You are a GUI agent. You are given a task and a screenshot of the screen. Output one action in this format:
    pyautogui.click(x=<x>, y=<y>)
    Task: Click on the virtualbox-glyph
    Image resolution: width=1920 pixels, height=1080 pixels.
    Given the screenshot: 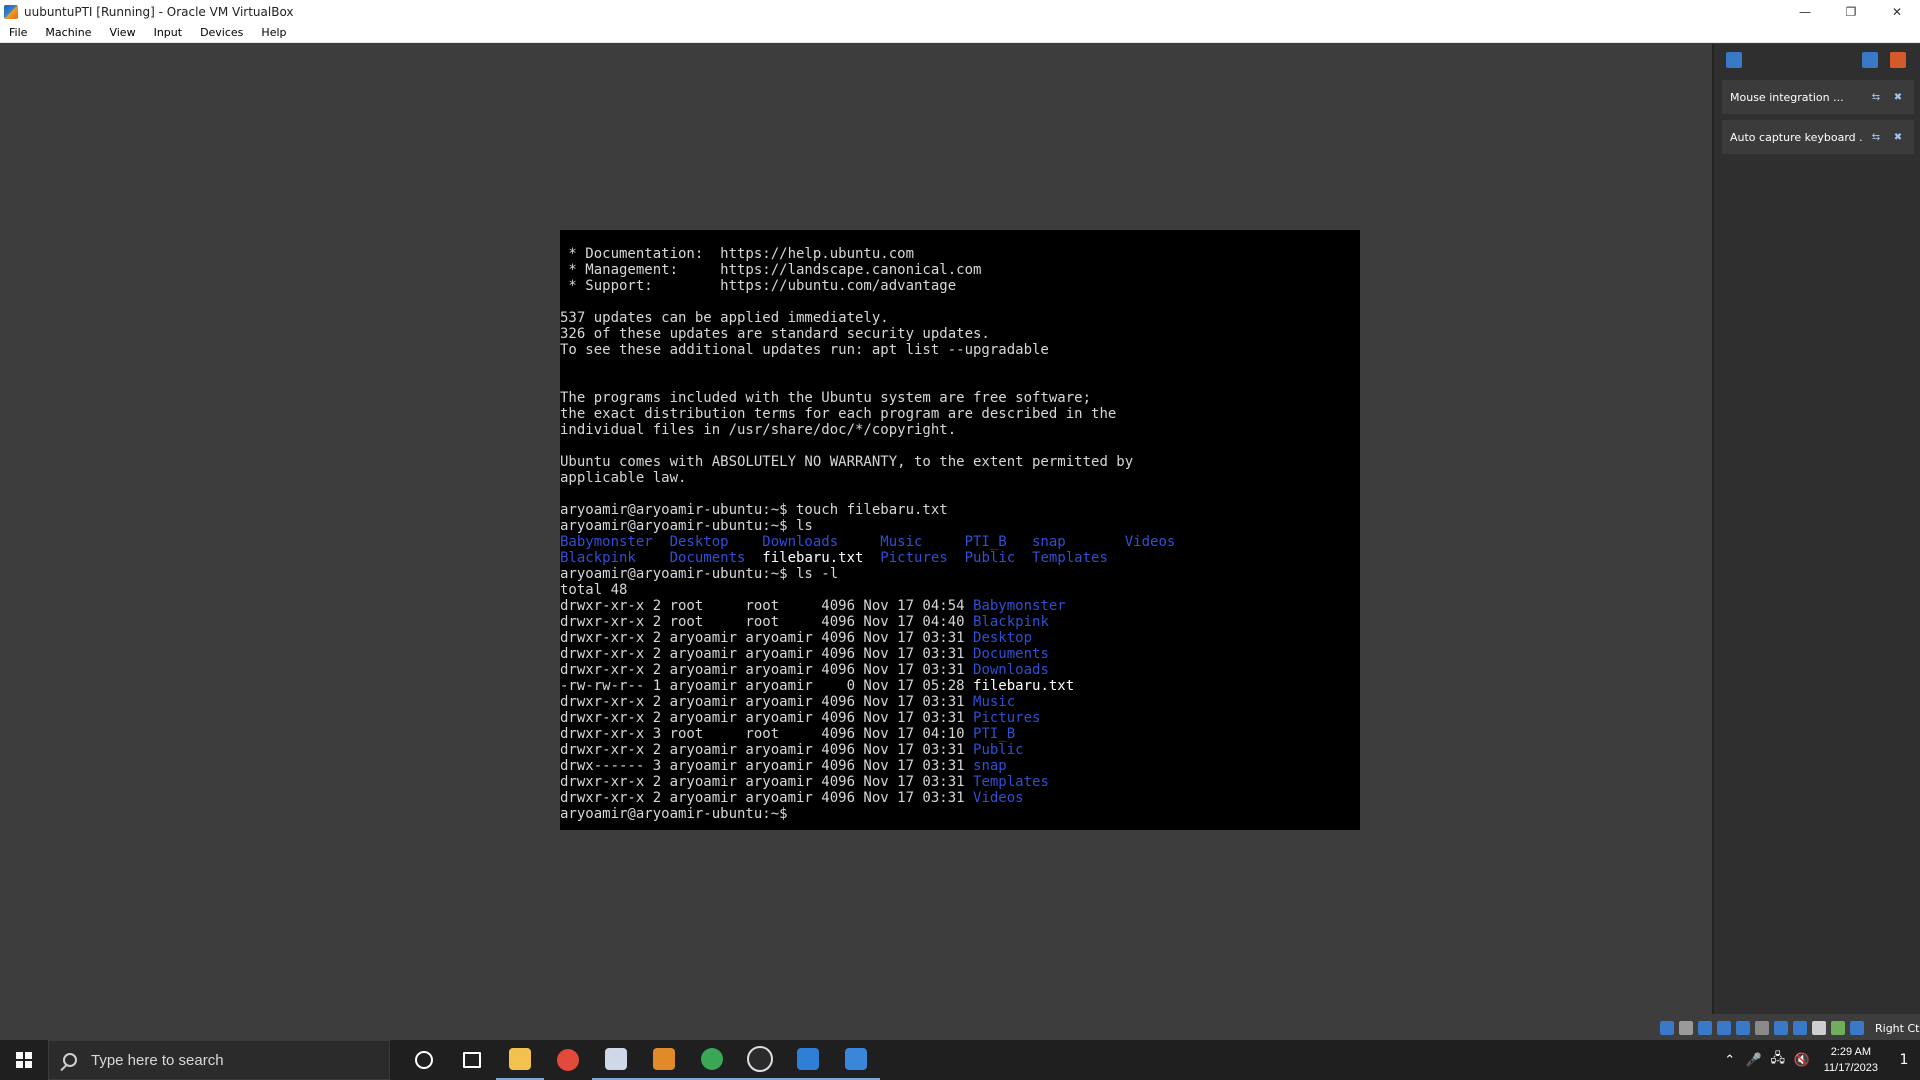 What is the action you would take?
    pyautogui.click(x=664, y=1059)
    